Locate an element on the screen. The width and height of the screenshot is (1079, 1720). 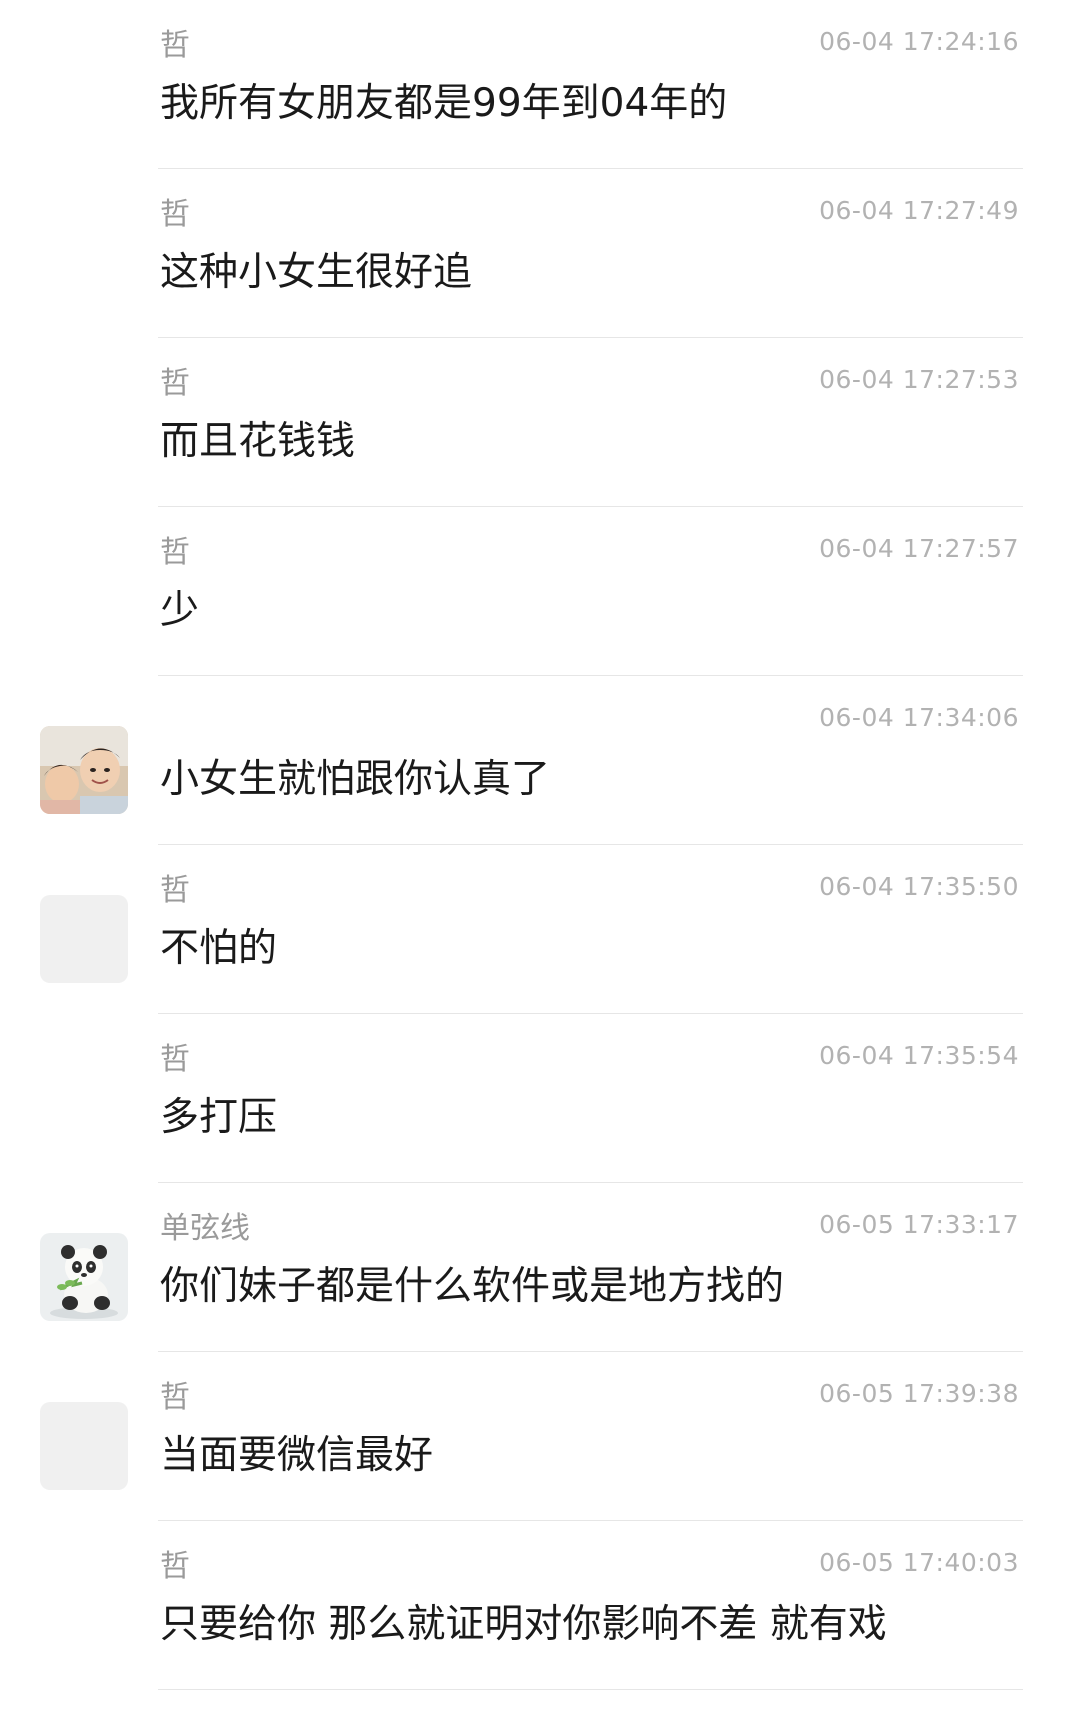
children-photo-avatar-image is located at coordinates (84, 770).